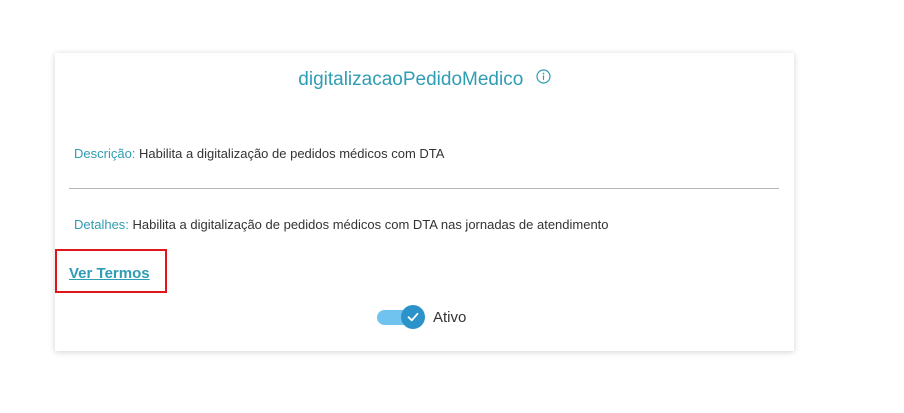 The image size is (904, 413). I want to click on status-toggle-row: Ativo, so click(421, 317).